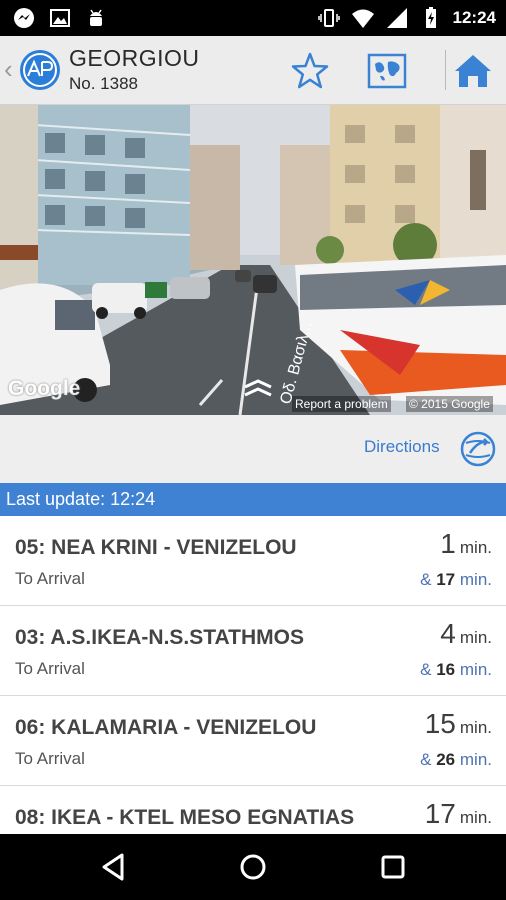 Image resolution: width=506 pixels, height=900 pixels. What do you see at coordinates (448, 633) in the screenshot?
I see `eta-first-value: 4` at bounding box center [448, 633].